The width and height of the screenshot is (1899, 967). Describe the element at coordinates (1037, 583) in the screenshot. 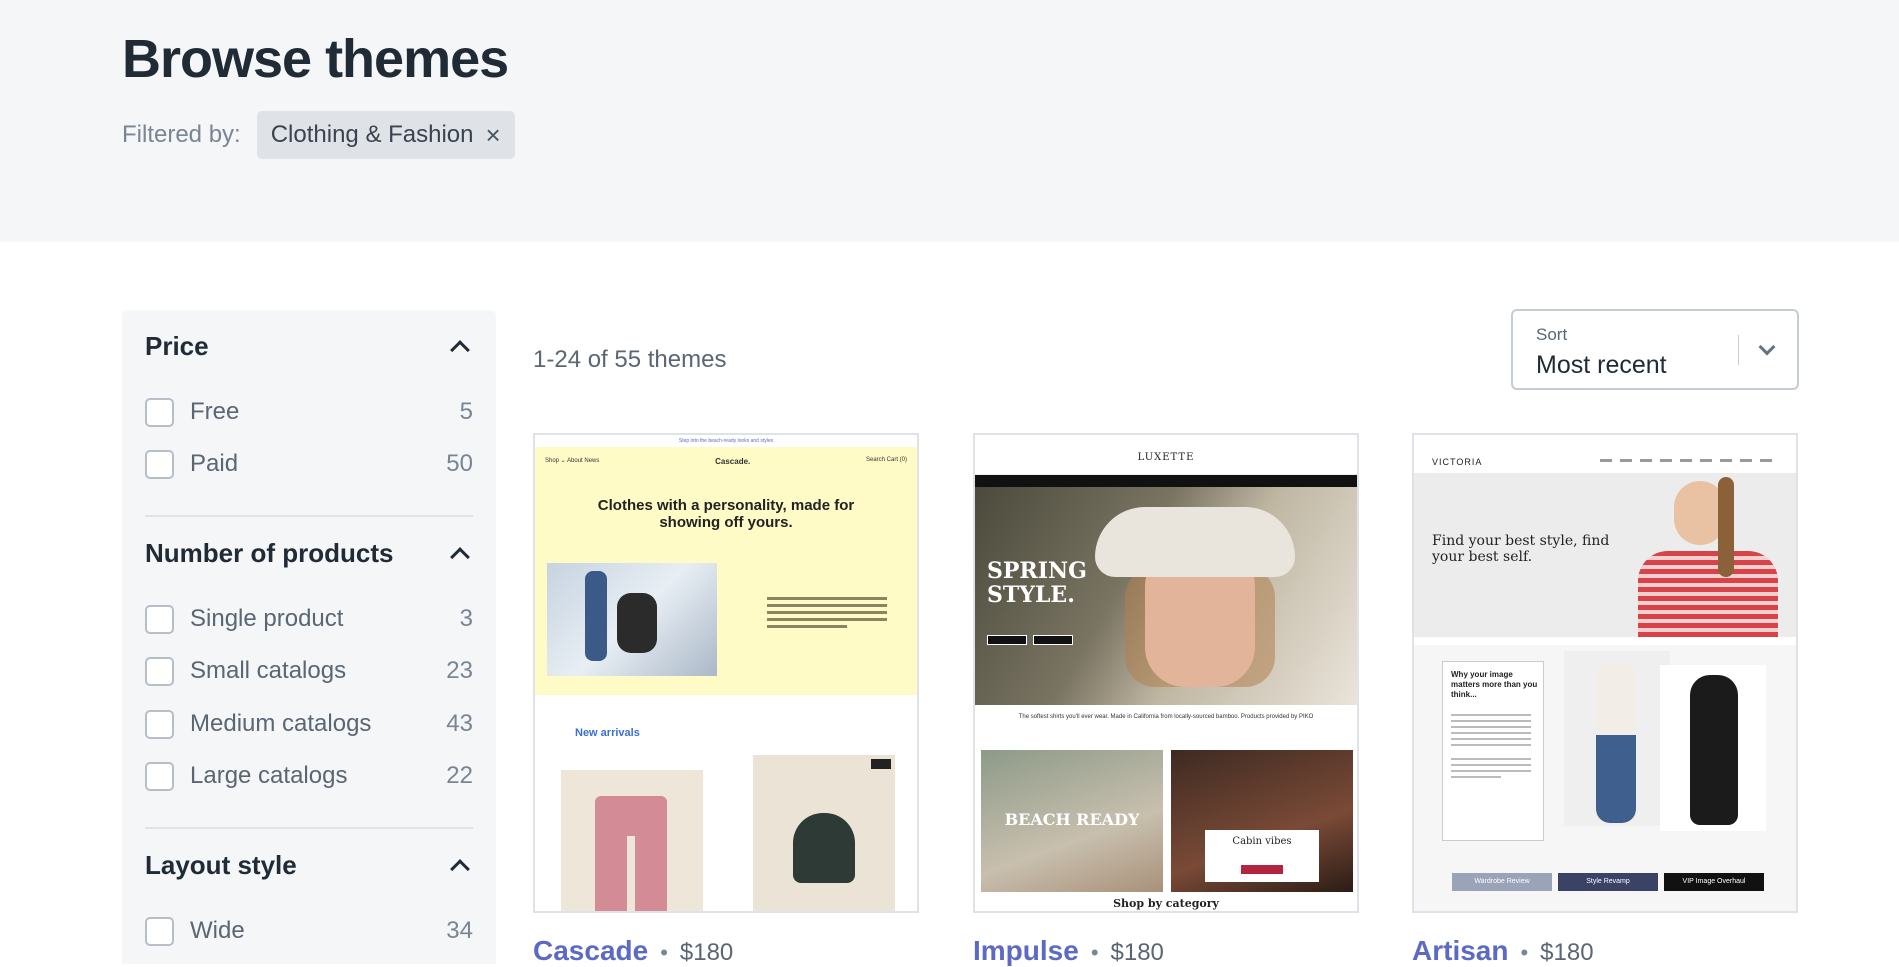

I see `preview-hero-title: SPRING STYLE.` at that location.